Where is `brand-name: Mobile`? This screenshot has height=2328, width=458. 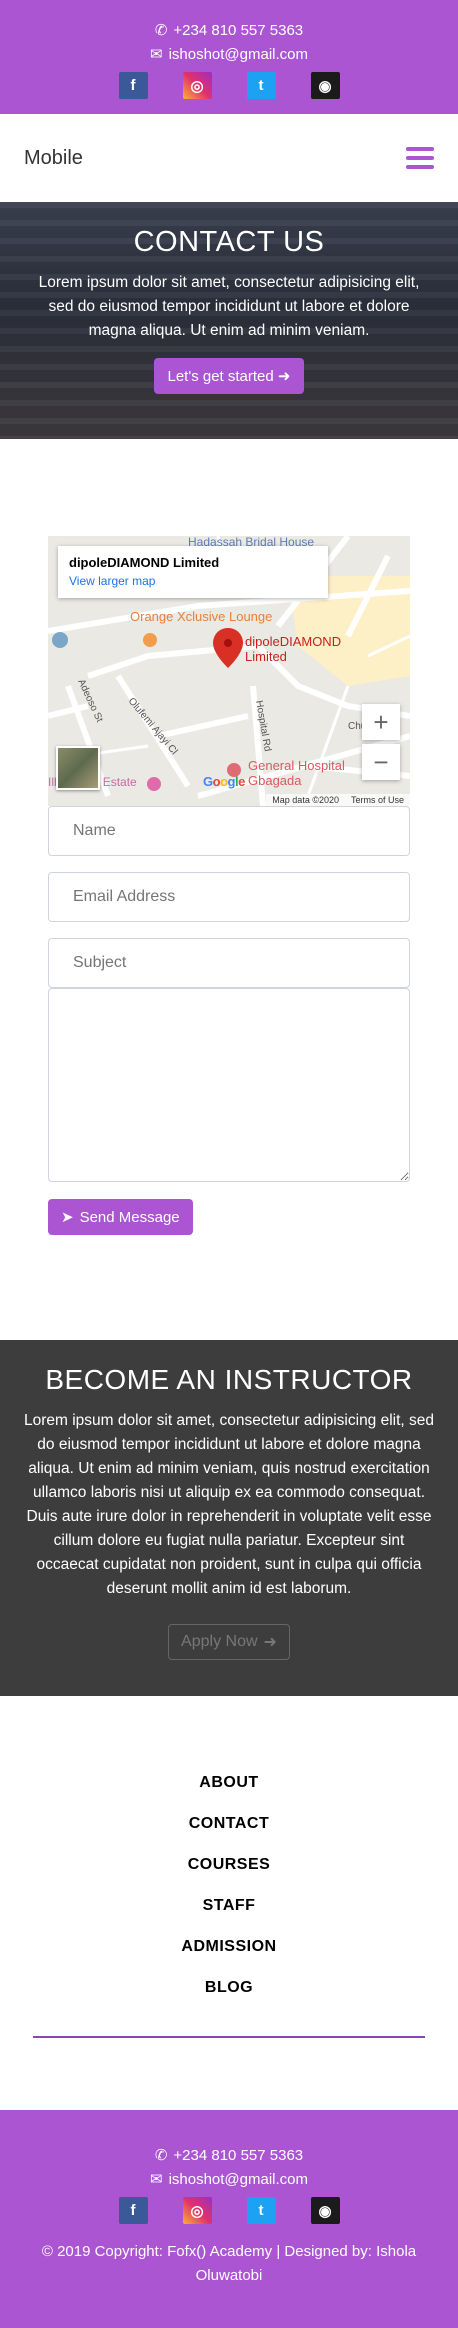
brand-name: Mobile is located at coordinates (53, 158).